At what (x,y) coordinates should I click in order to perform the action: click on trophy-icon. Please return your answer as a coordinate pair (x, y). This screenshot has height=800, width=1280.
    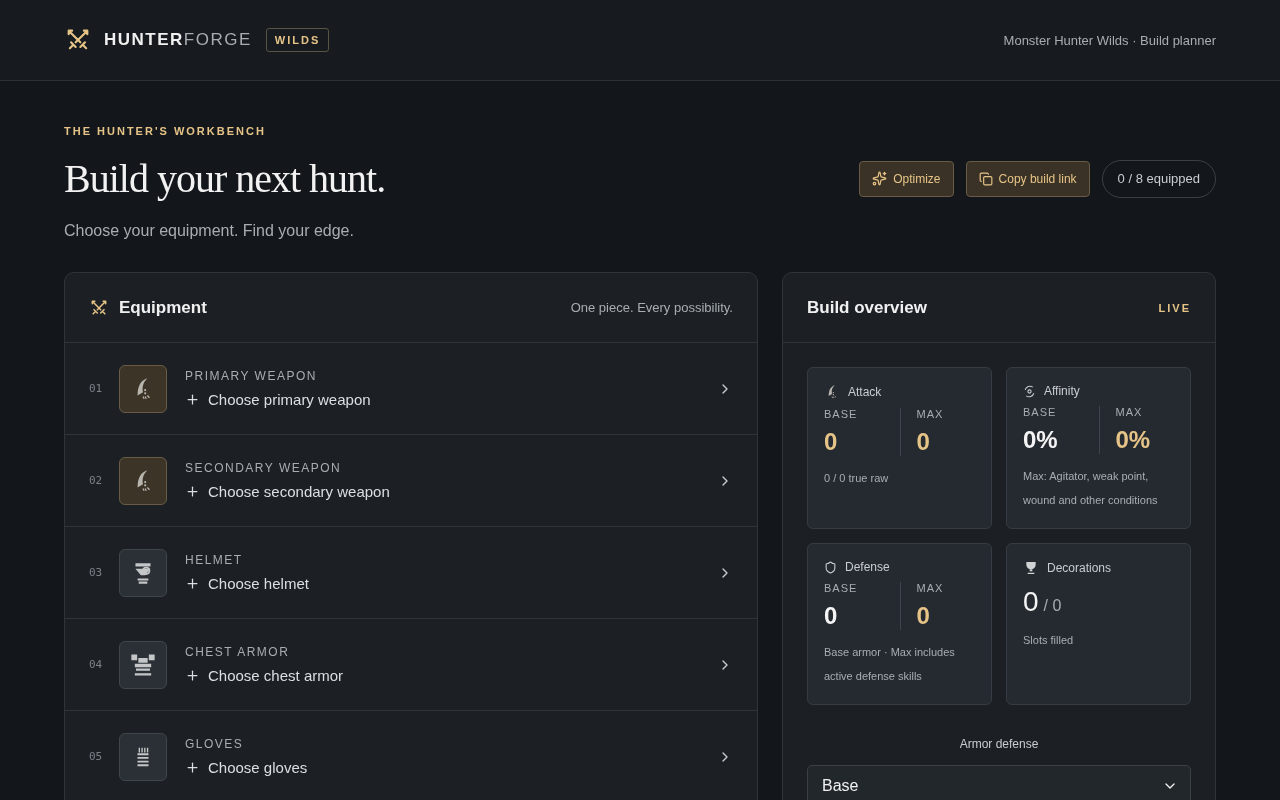
    Looking at the image, I should click on (1031, 568).